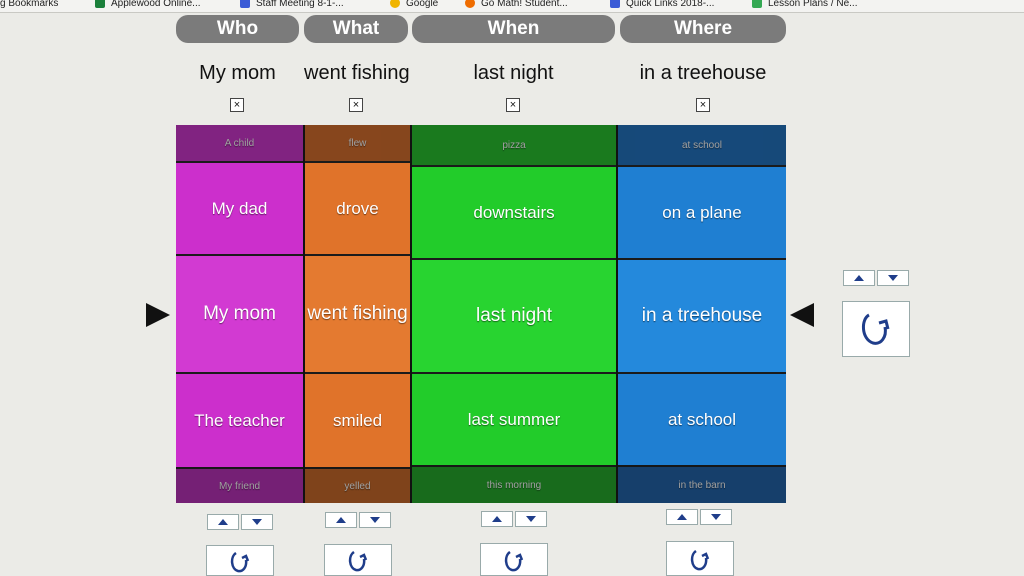 The image size is (1024, 576). I want to click on spin-all-button, so click(876, 329).